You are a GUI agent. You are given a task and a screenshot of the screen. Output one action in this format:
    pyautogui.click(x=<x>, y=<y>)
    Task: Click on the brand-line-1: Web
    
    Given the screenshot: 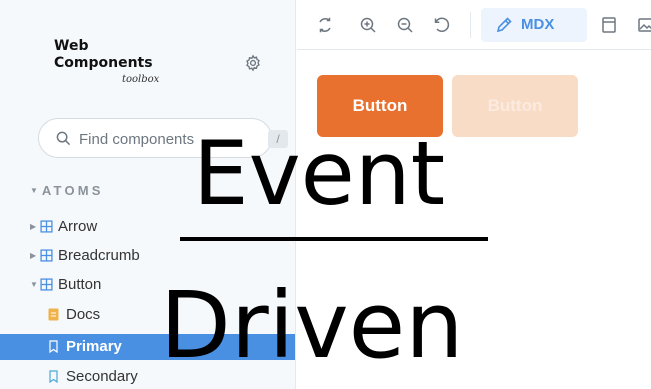 What is the action you would take?
    pyautogui.click(x=71, y=46)
    